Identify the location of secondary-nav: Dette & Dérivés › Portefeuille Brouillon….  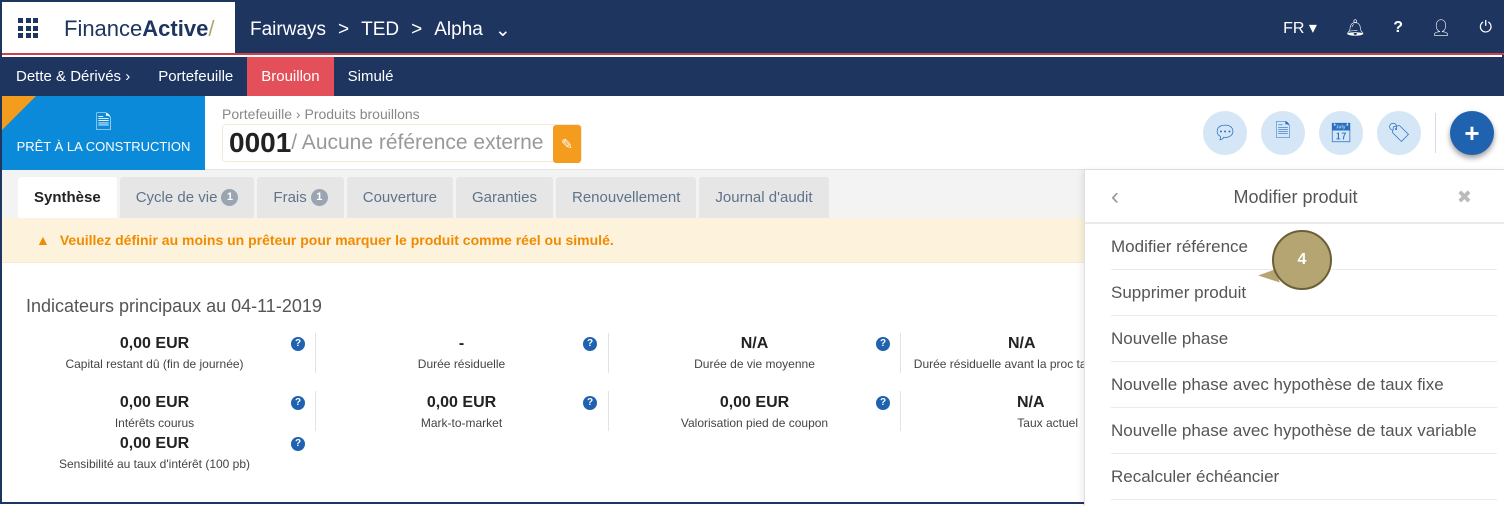
(753, 76).